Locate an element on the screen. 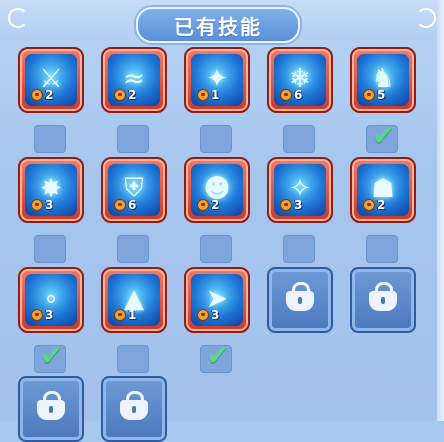 Image resolution: width=444 pixels, height=442 pixels. skill-art: ✦ 1 is located at coordinates (217, 80).